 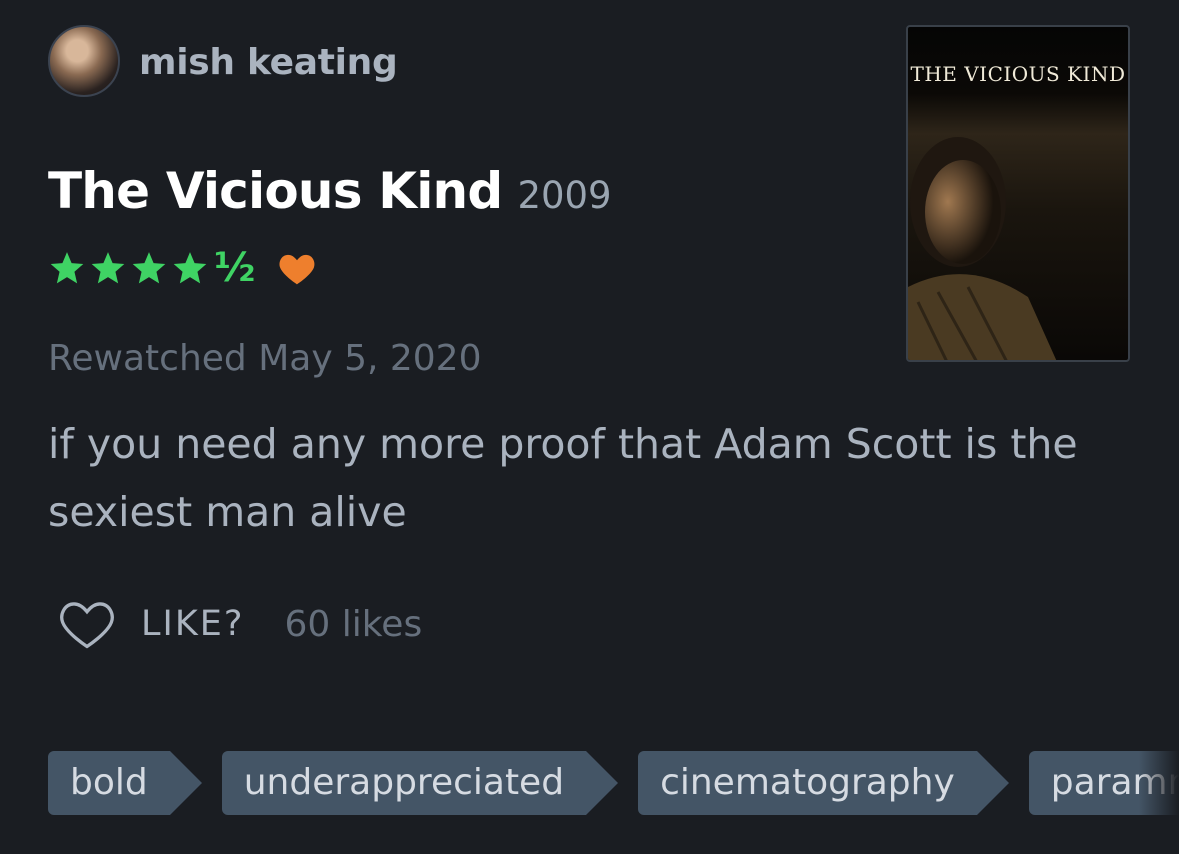 What do you see at coordinates (268, 62) in the screenshot?
I see `username: mish keating` at bounding box center [268, 62].